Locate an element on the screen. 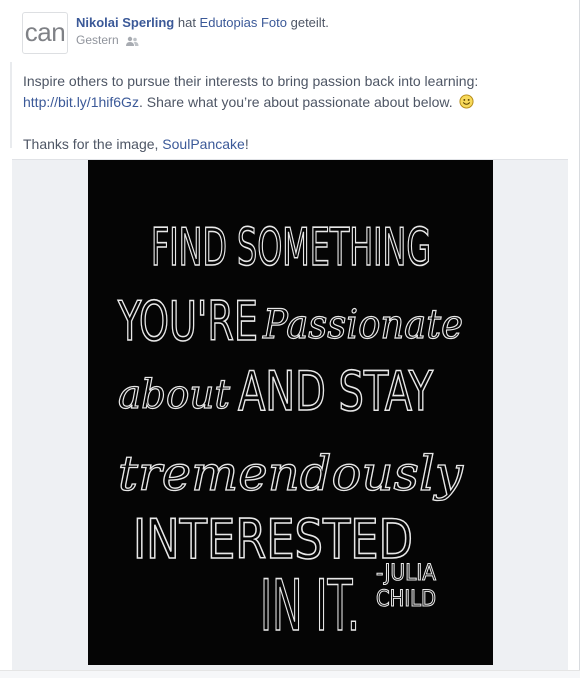 Image resolution: width=581 pixels, height=678 pixels. message-link: http://bit.ly/1hif6Gz is located at coordinates (81, 102).